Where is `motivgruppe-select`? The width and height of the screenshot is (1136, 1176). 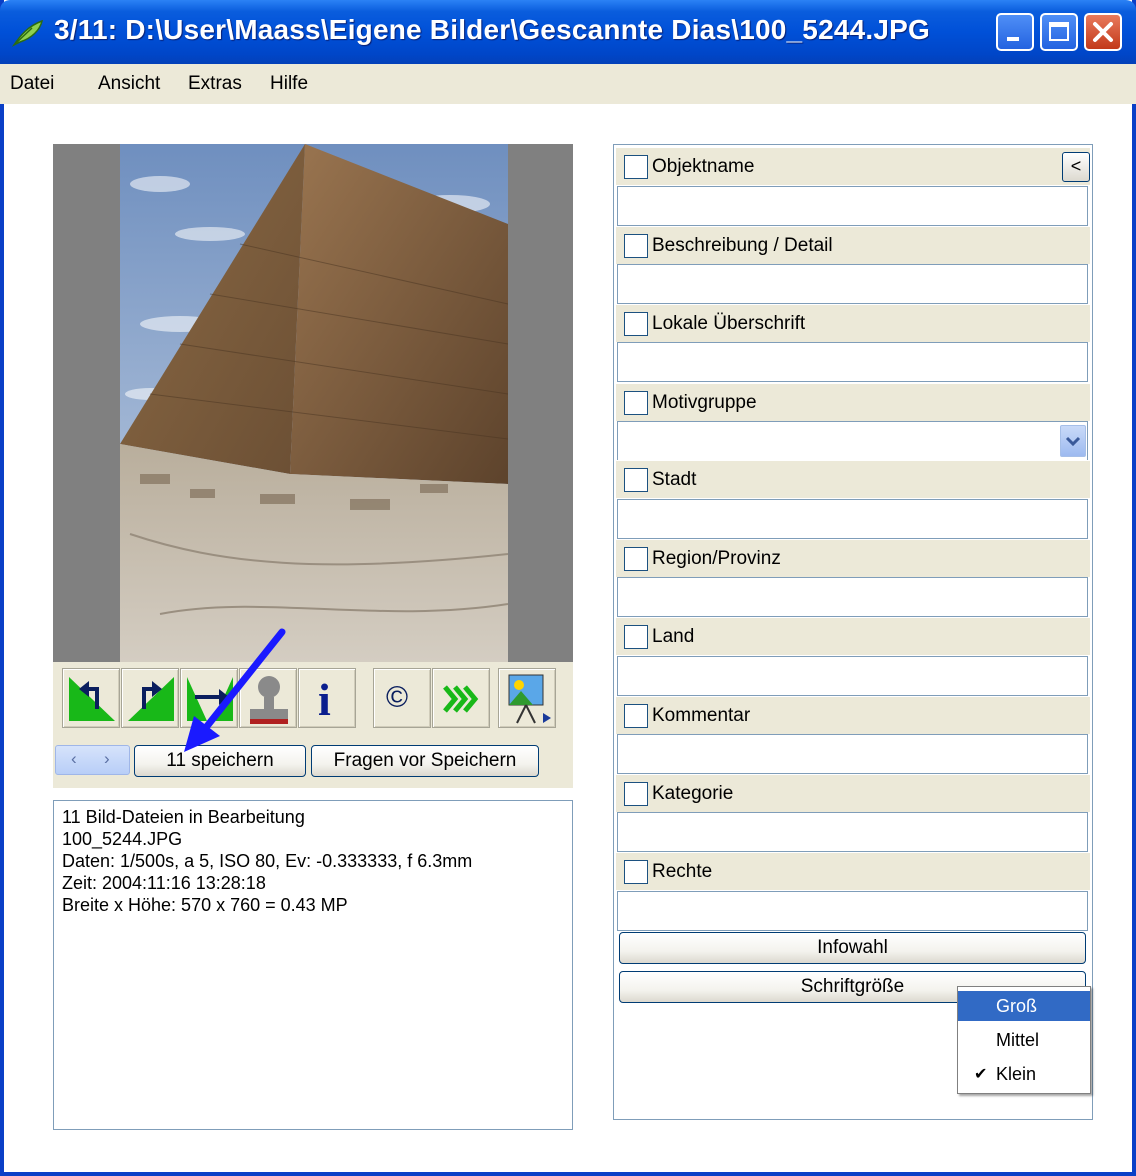
motivgruppe-select is located at coordinates (852, 441).